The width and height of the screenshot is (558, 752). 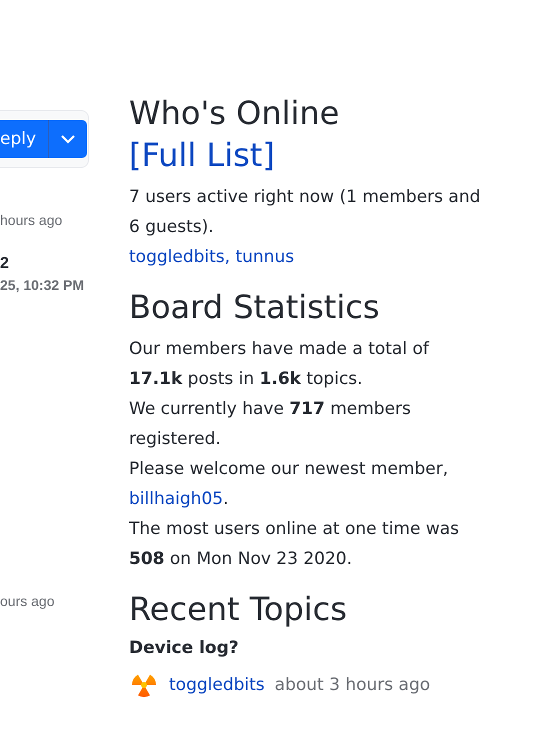 I want to click on full-list-link: [Full List], so click(x=202, y=155).